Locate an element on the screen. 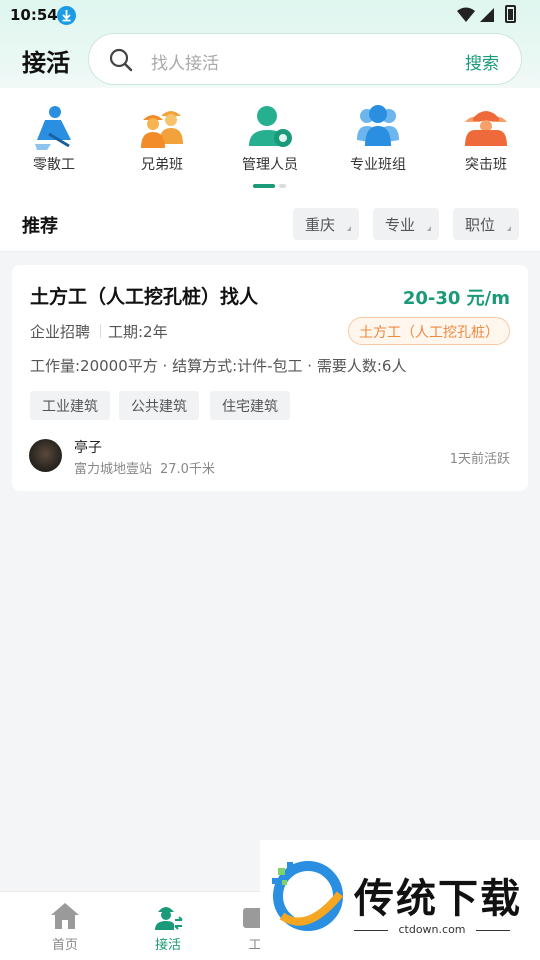 The width and height of the screenshot is (540, 960). home-icon is located at coordinates (65, 916).